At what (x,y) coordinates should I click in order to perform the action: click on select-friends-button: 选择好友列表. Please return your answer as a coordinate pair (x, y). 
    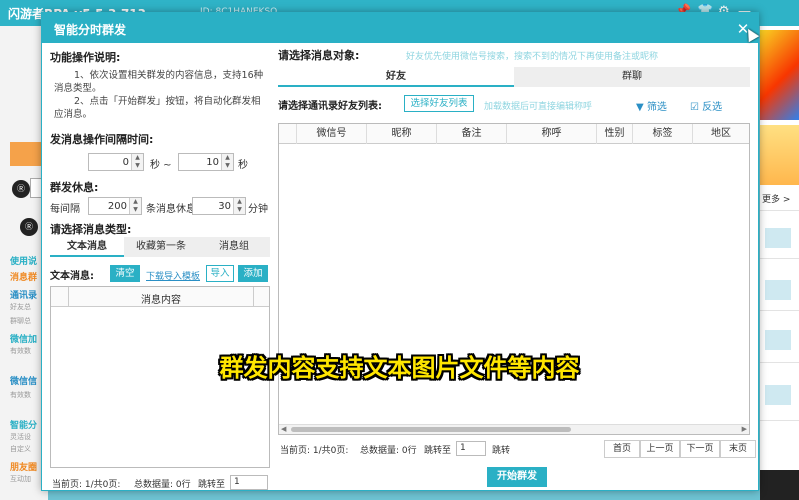
    Looking at the image, I should click on (439, 103).